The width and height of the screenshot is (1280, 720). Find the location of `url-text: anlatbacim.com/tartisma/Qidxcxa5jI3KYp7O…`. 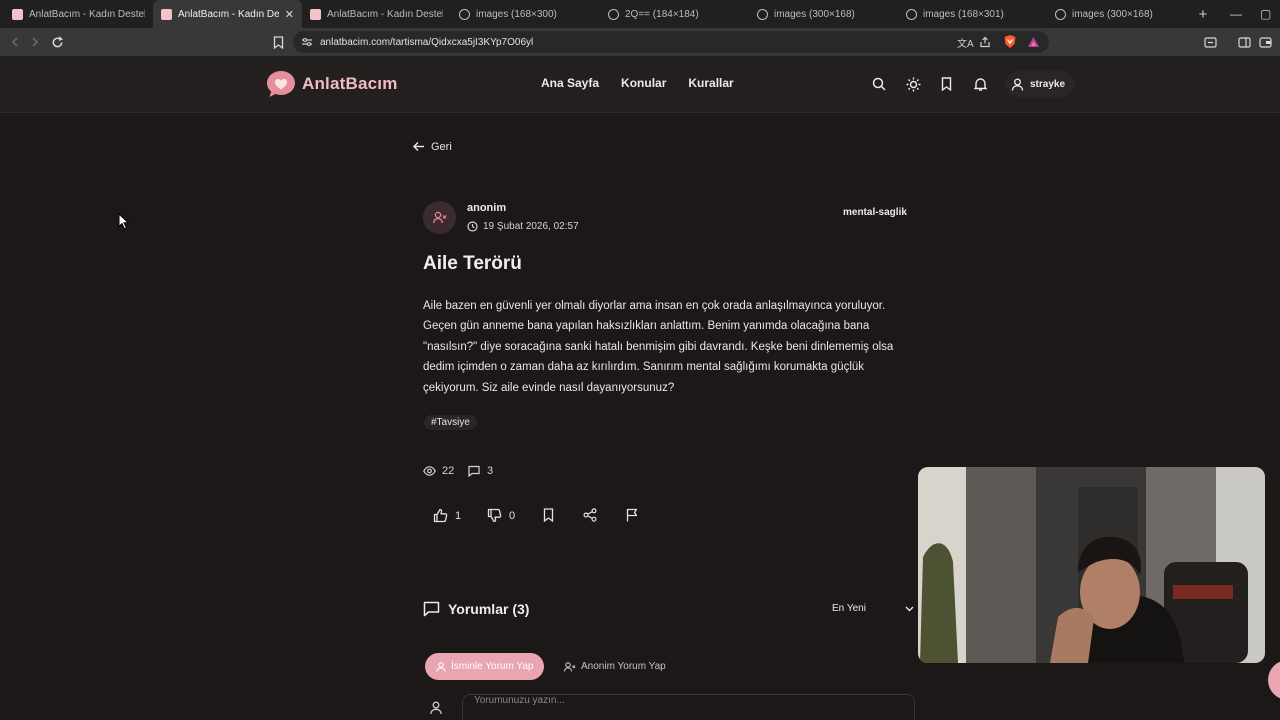

url-text: anlatbacim.com/tartisma/Qidxcxa5jI3KYp7O… is located at coordinates (427, 42).